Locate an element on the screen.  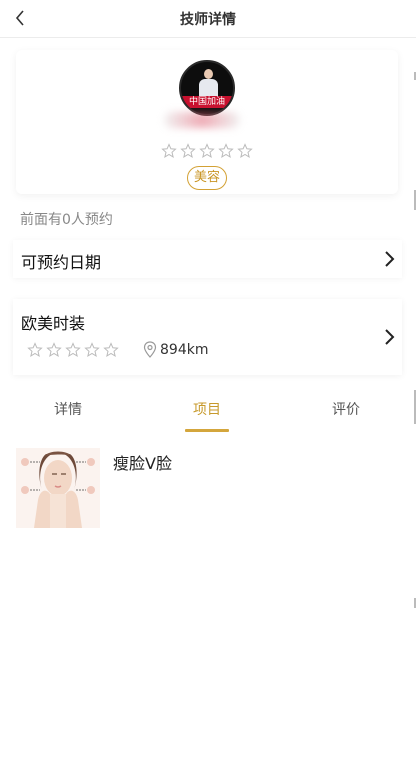
technician-rating is located at coordinates (207, 151).